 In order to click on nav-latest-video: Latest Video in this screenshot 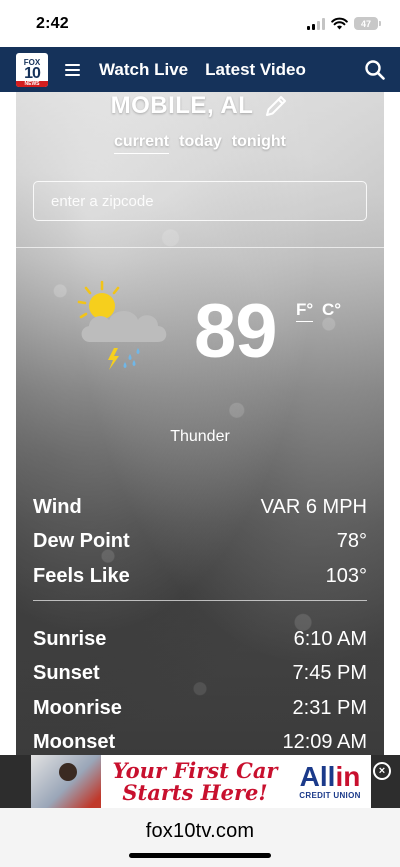, I will do `click(255, 70)`.